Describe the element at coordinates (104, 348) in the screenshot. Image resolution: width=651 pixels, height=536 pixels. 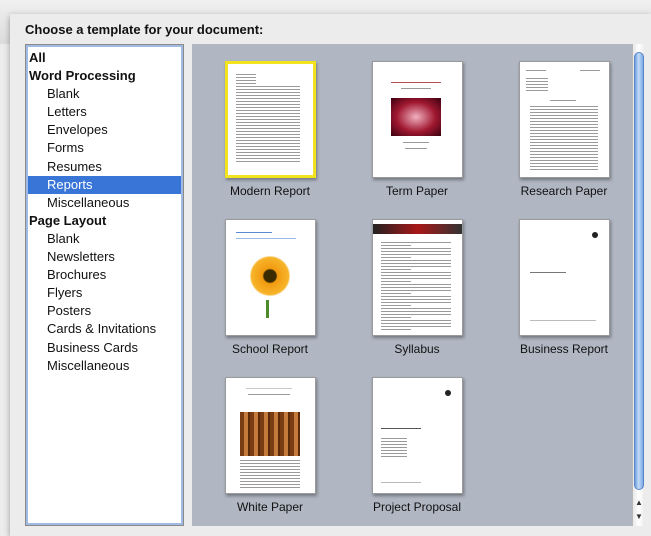
I see `category-item: Business Cards` at that location.